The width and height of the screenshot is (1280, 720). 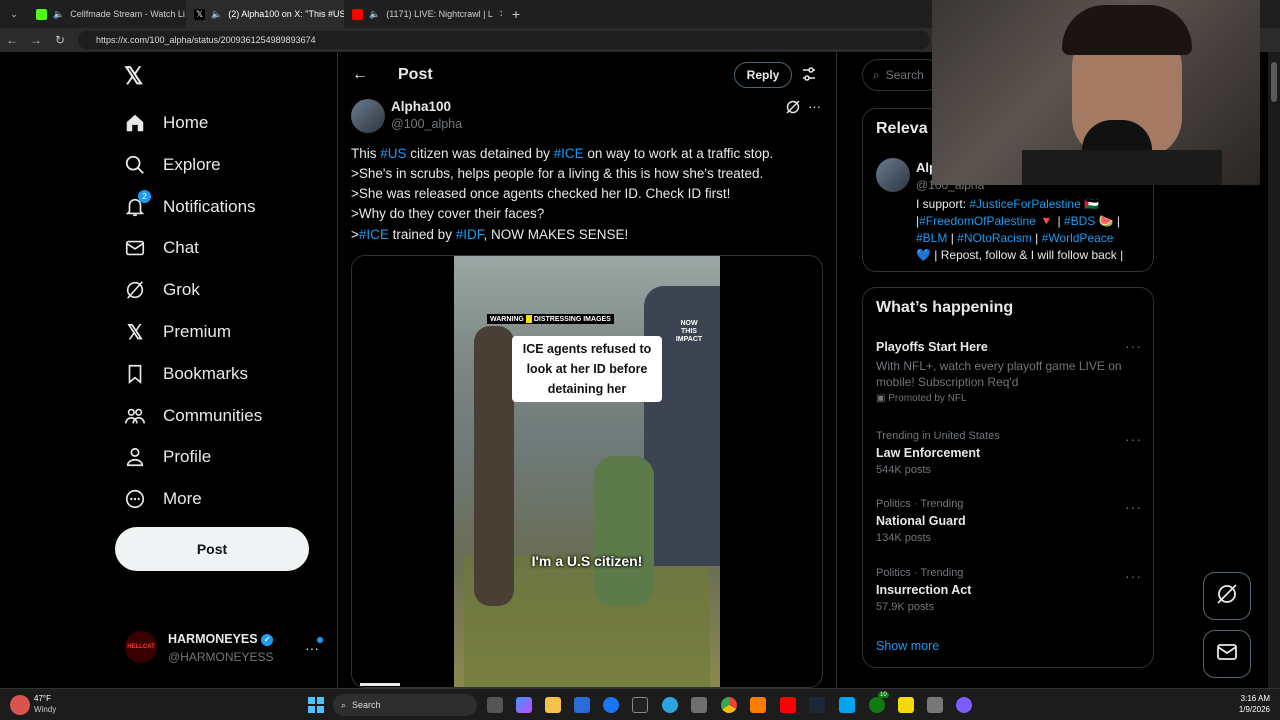 I want to click on chrome-icon, so click(x=729, y=705).